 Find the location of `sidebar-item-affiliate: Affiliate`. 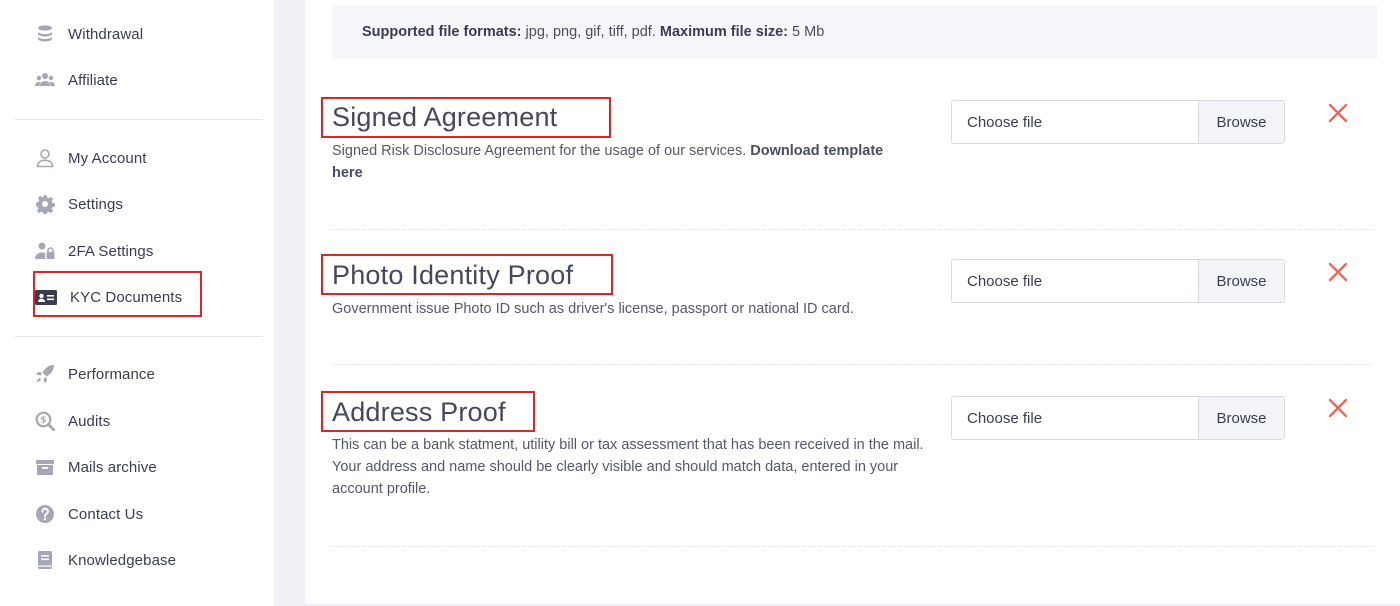

sidebar-item-affiliate: Affiliate is located at coordinates (76, 80).